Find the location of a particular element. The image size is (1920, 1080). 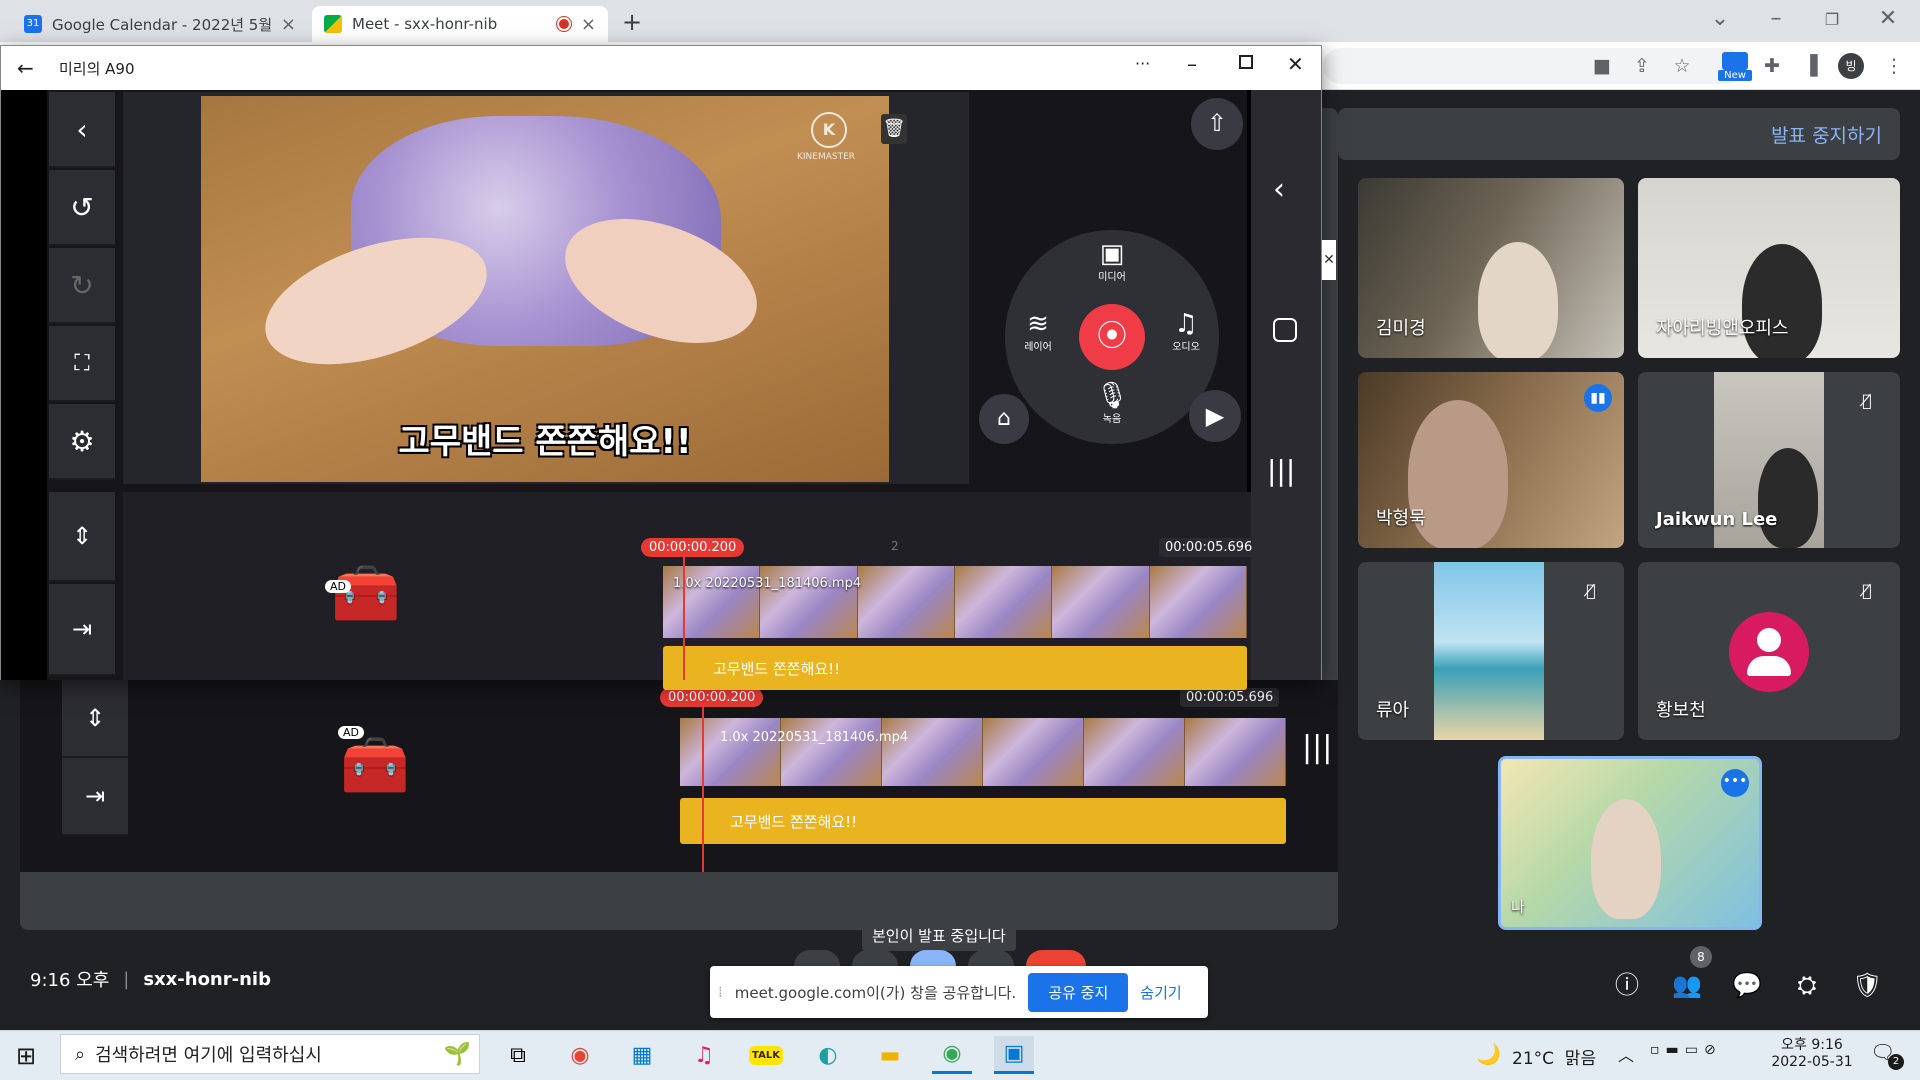

menu-audio-button: ♫ 오디오 is located at coordinates (1186, 331).